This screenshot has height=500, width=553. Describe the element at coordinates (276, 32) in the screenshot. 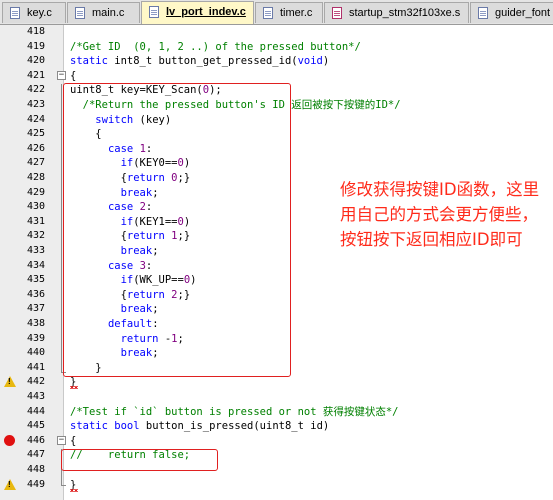

I see `code-line: 418` at that location.